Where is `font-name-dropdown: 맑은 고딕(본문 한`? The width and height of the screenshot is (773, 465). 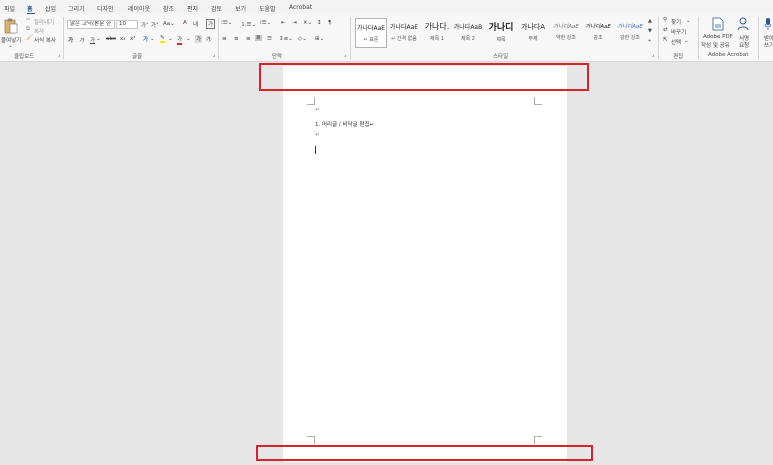
font-name-dropdown: 맑은 고딕(본문 한 is located at coordinates (91, 24).